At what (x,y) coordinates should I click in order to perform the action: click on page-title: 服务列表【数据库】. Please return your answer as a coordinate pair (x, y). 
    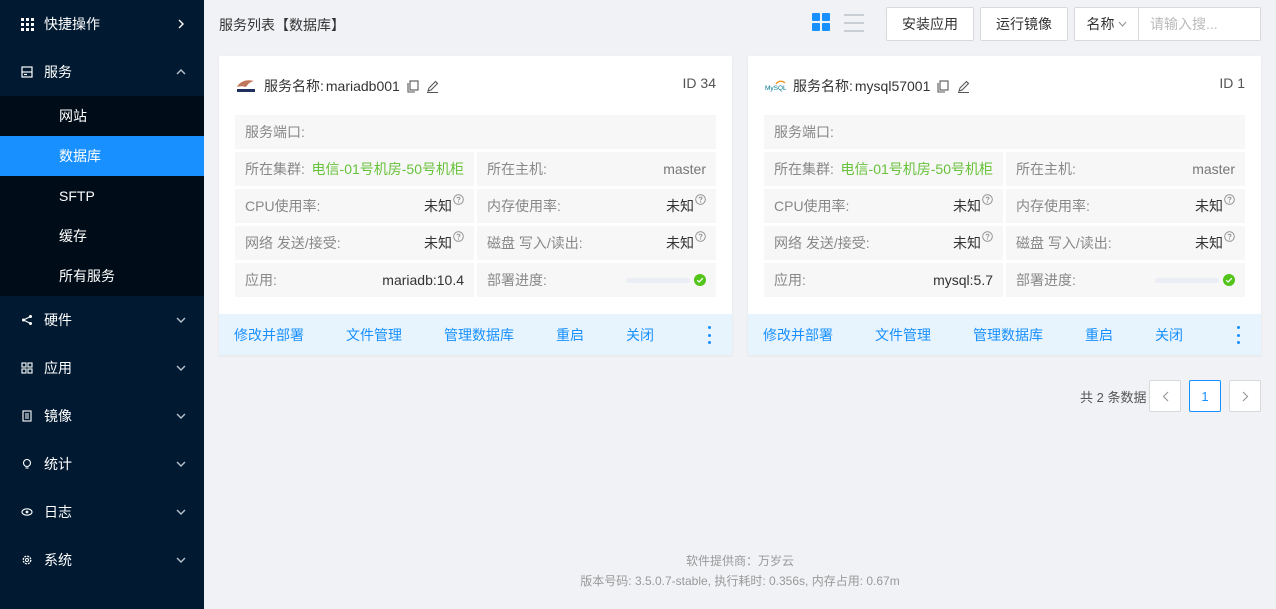
    Looking at the image, I should click on (282, 25).